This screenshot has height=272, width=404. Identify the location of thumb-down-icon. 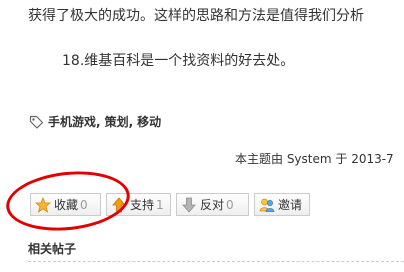
(189, 205).